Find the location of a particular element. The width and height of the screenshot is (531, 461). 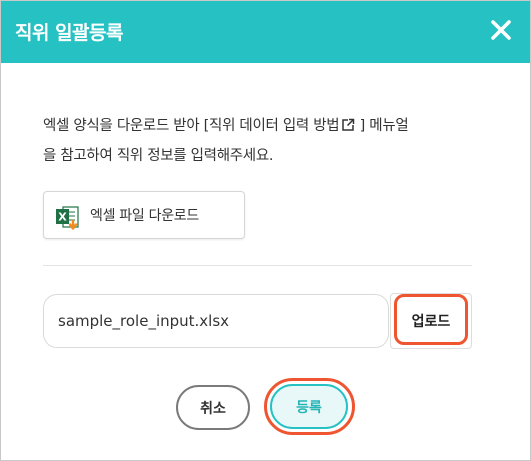

excel-download-label: 엑셀 파일 다운로드 is located at coordinates (144, 216).